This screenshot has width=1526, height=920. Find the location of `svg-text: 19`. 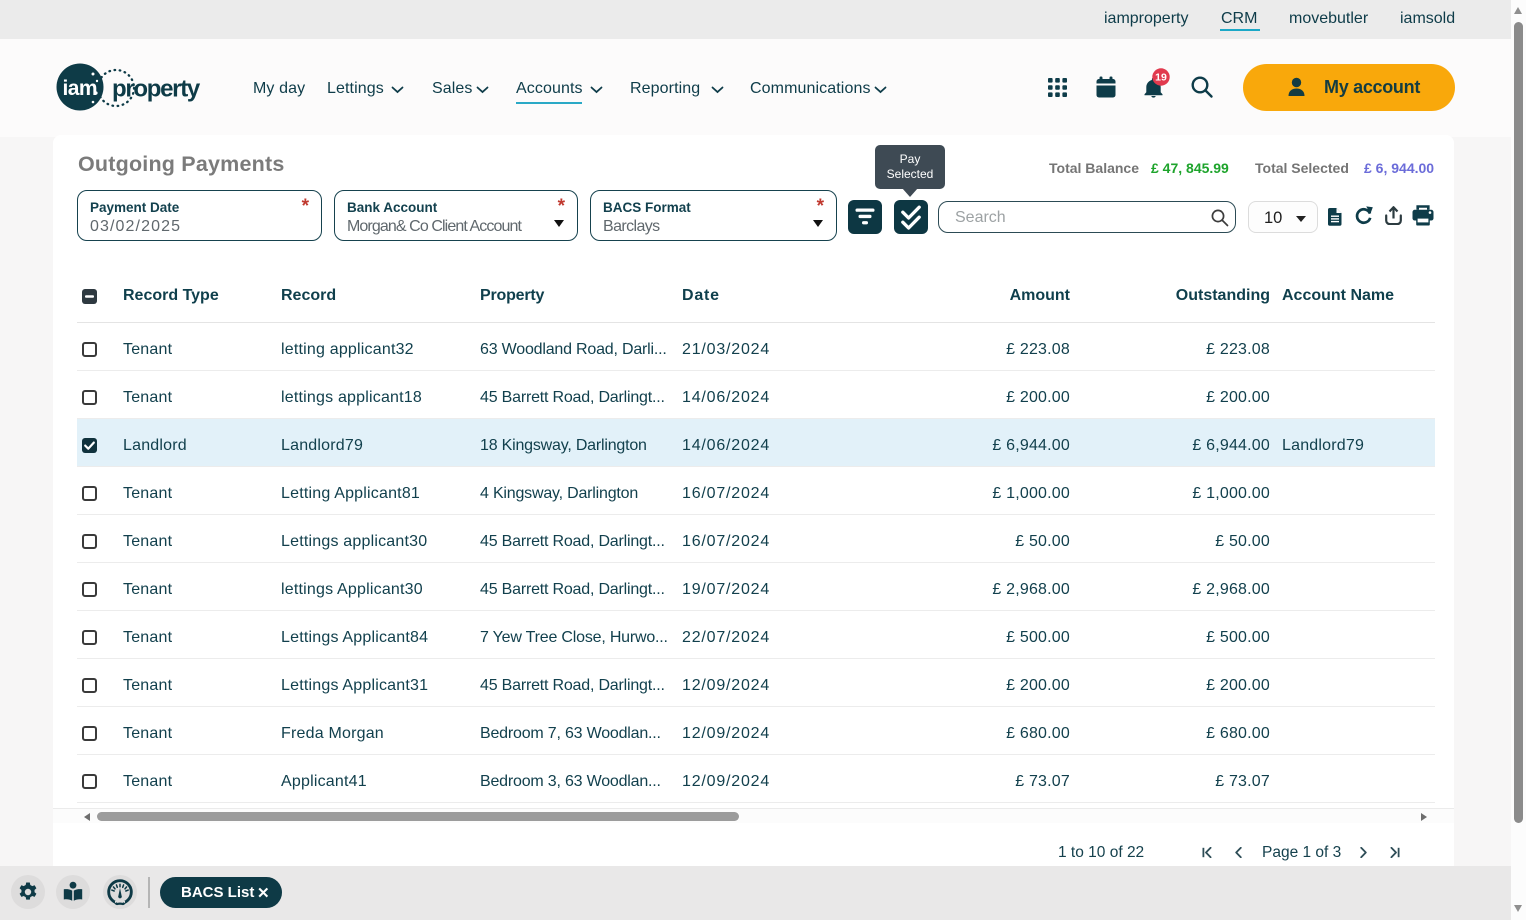

svg-text: 19 is located at coordinates (1161, 78).